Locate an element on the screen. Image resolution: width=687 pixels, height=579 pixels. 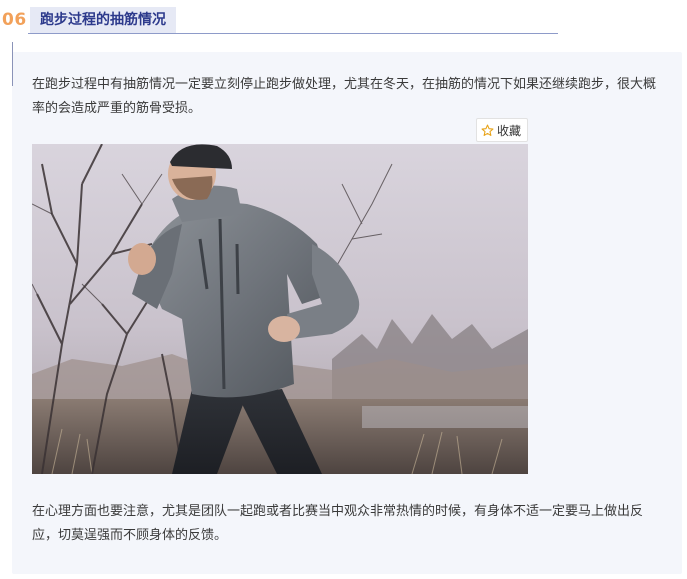
favorite-label: 收藏 is located at coordinates (509, 130).